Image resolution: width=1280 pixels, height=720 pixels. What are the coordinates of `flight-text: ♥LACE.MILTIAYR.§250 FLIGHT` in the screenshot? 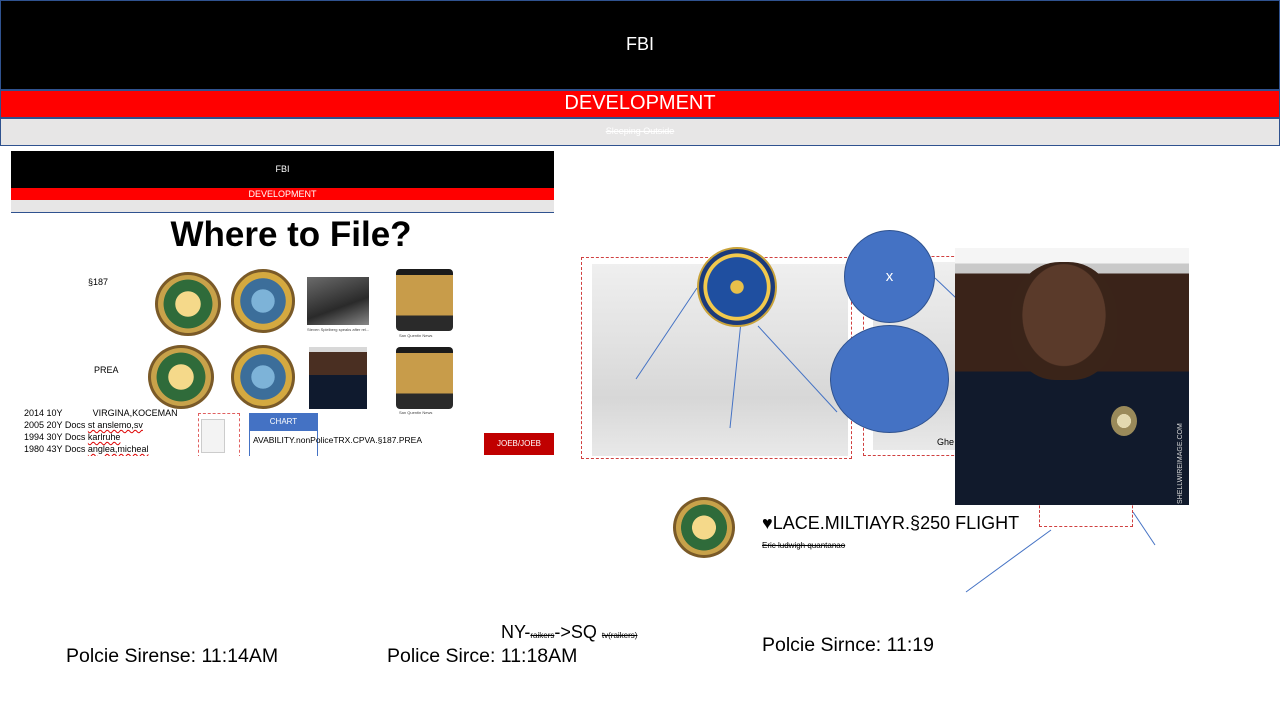 It's located at (891, 523).